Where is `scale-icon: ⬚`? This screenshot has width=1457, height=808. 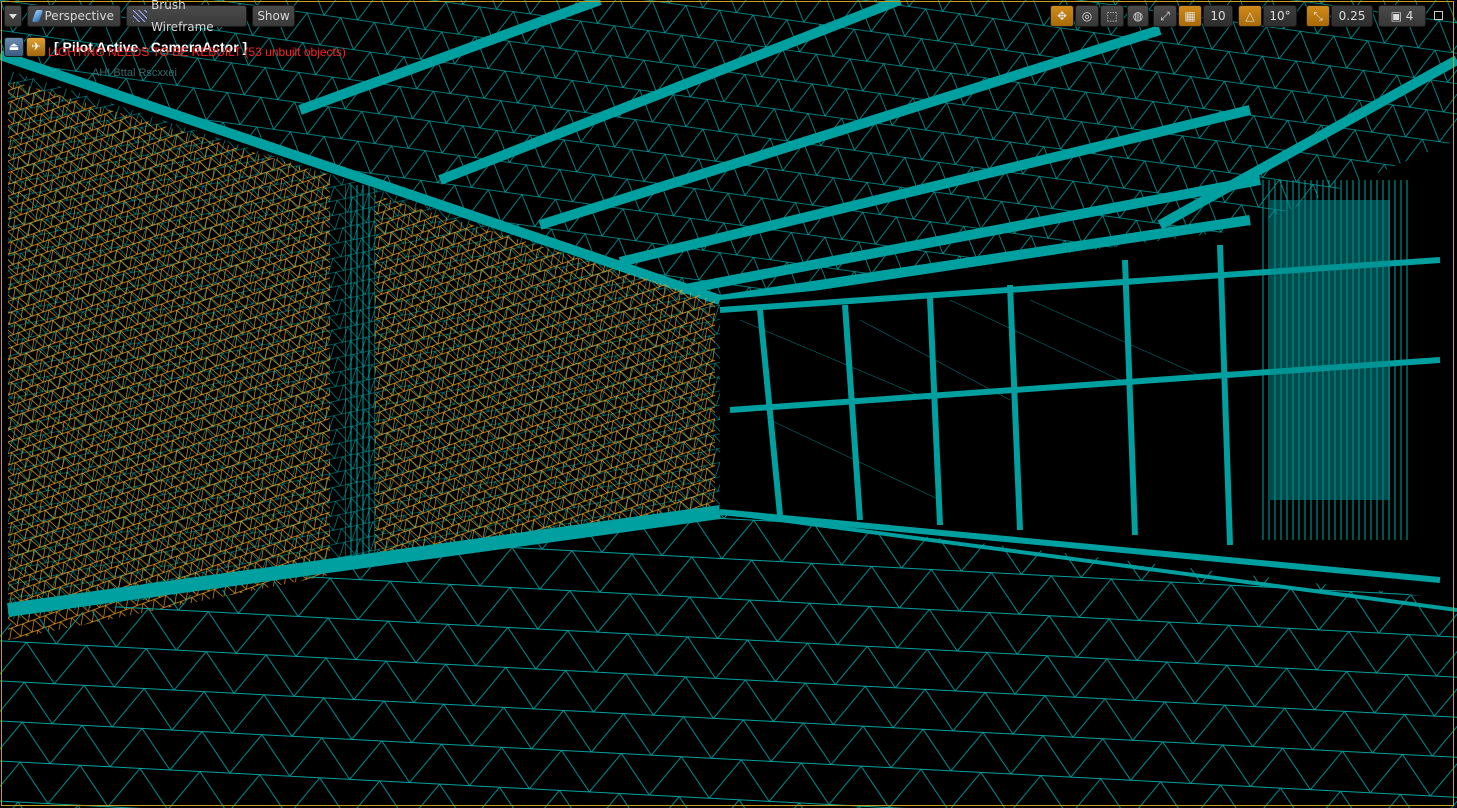 scale-icon: ⬚ is located at coordinates (1112, 16).